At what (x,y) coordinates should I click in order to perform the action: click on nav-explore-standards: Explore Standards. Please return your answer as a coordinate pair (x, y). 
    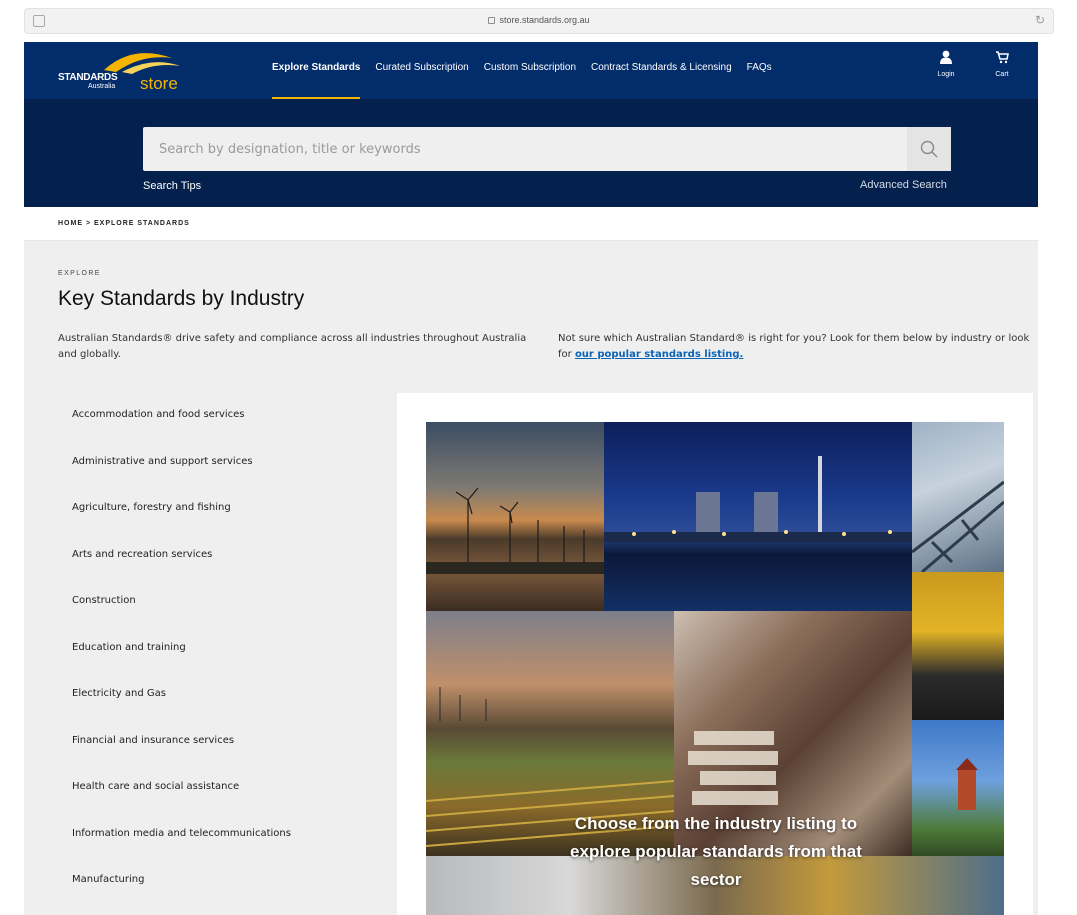
    Looking at the image, I should click on (316, 70).